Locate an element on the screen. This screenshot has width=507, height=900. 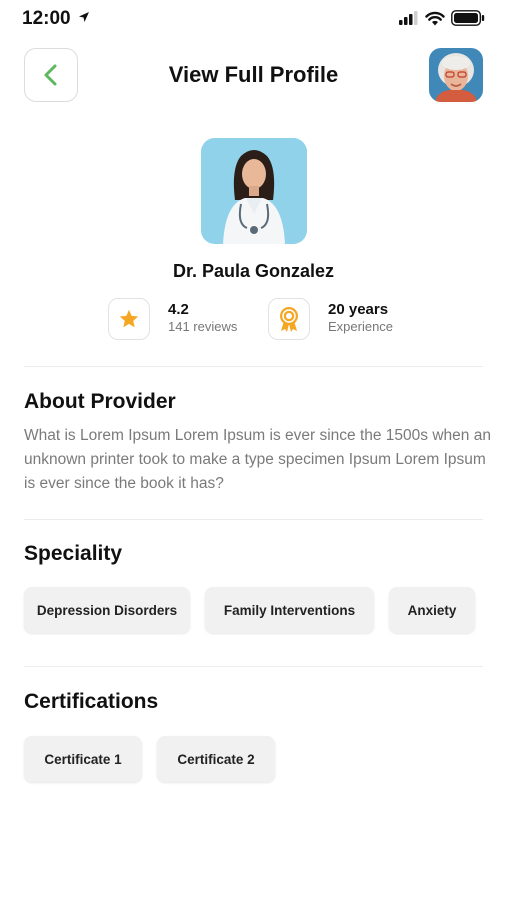
header: View Full Profile is located at coordinates (253, 76).